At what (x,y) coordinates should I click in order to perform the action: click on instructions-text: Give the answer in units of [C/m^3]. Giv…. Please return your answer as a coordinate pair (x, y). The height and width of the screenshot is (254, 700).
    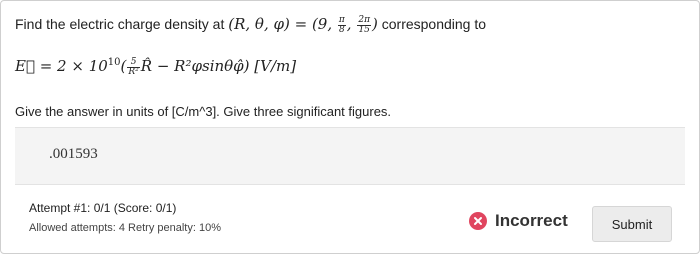
    Looking at the image, I should click on (203, 111).